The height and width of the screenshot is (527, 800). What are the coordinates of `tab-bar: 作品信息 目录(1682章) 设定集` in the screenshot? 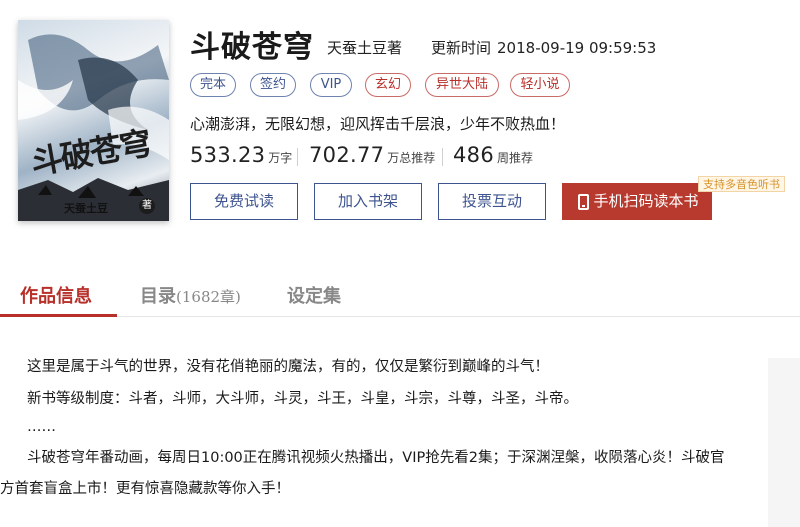 It's located at (400, 293).